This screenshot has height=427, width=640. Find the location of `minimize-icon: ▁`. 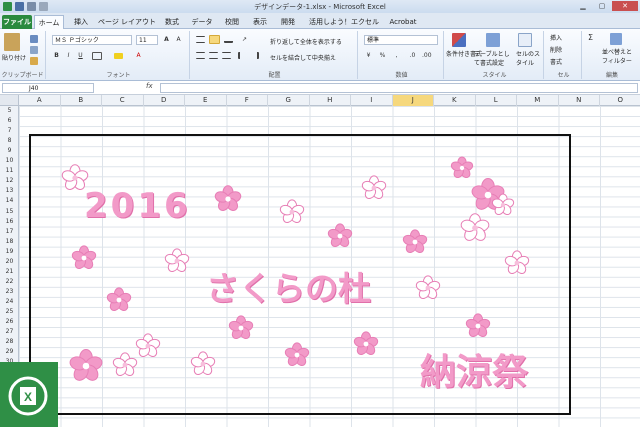

minimize-icon: ▁ is located at coordinates (583, 6).